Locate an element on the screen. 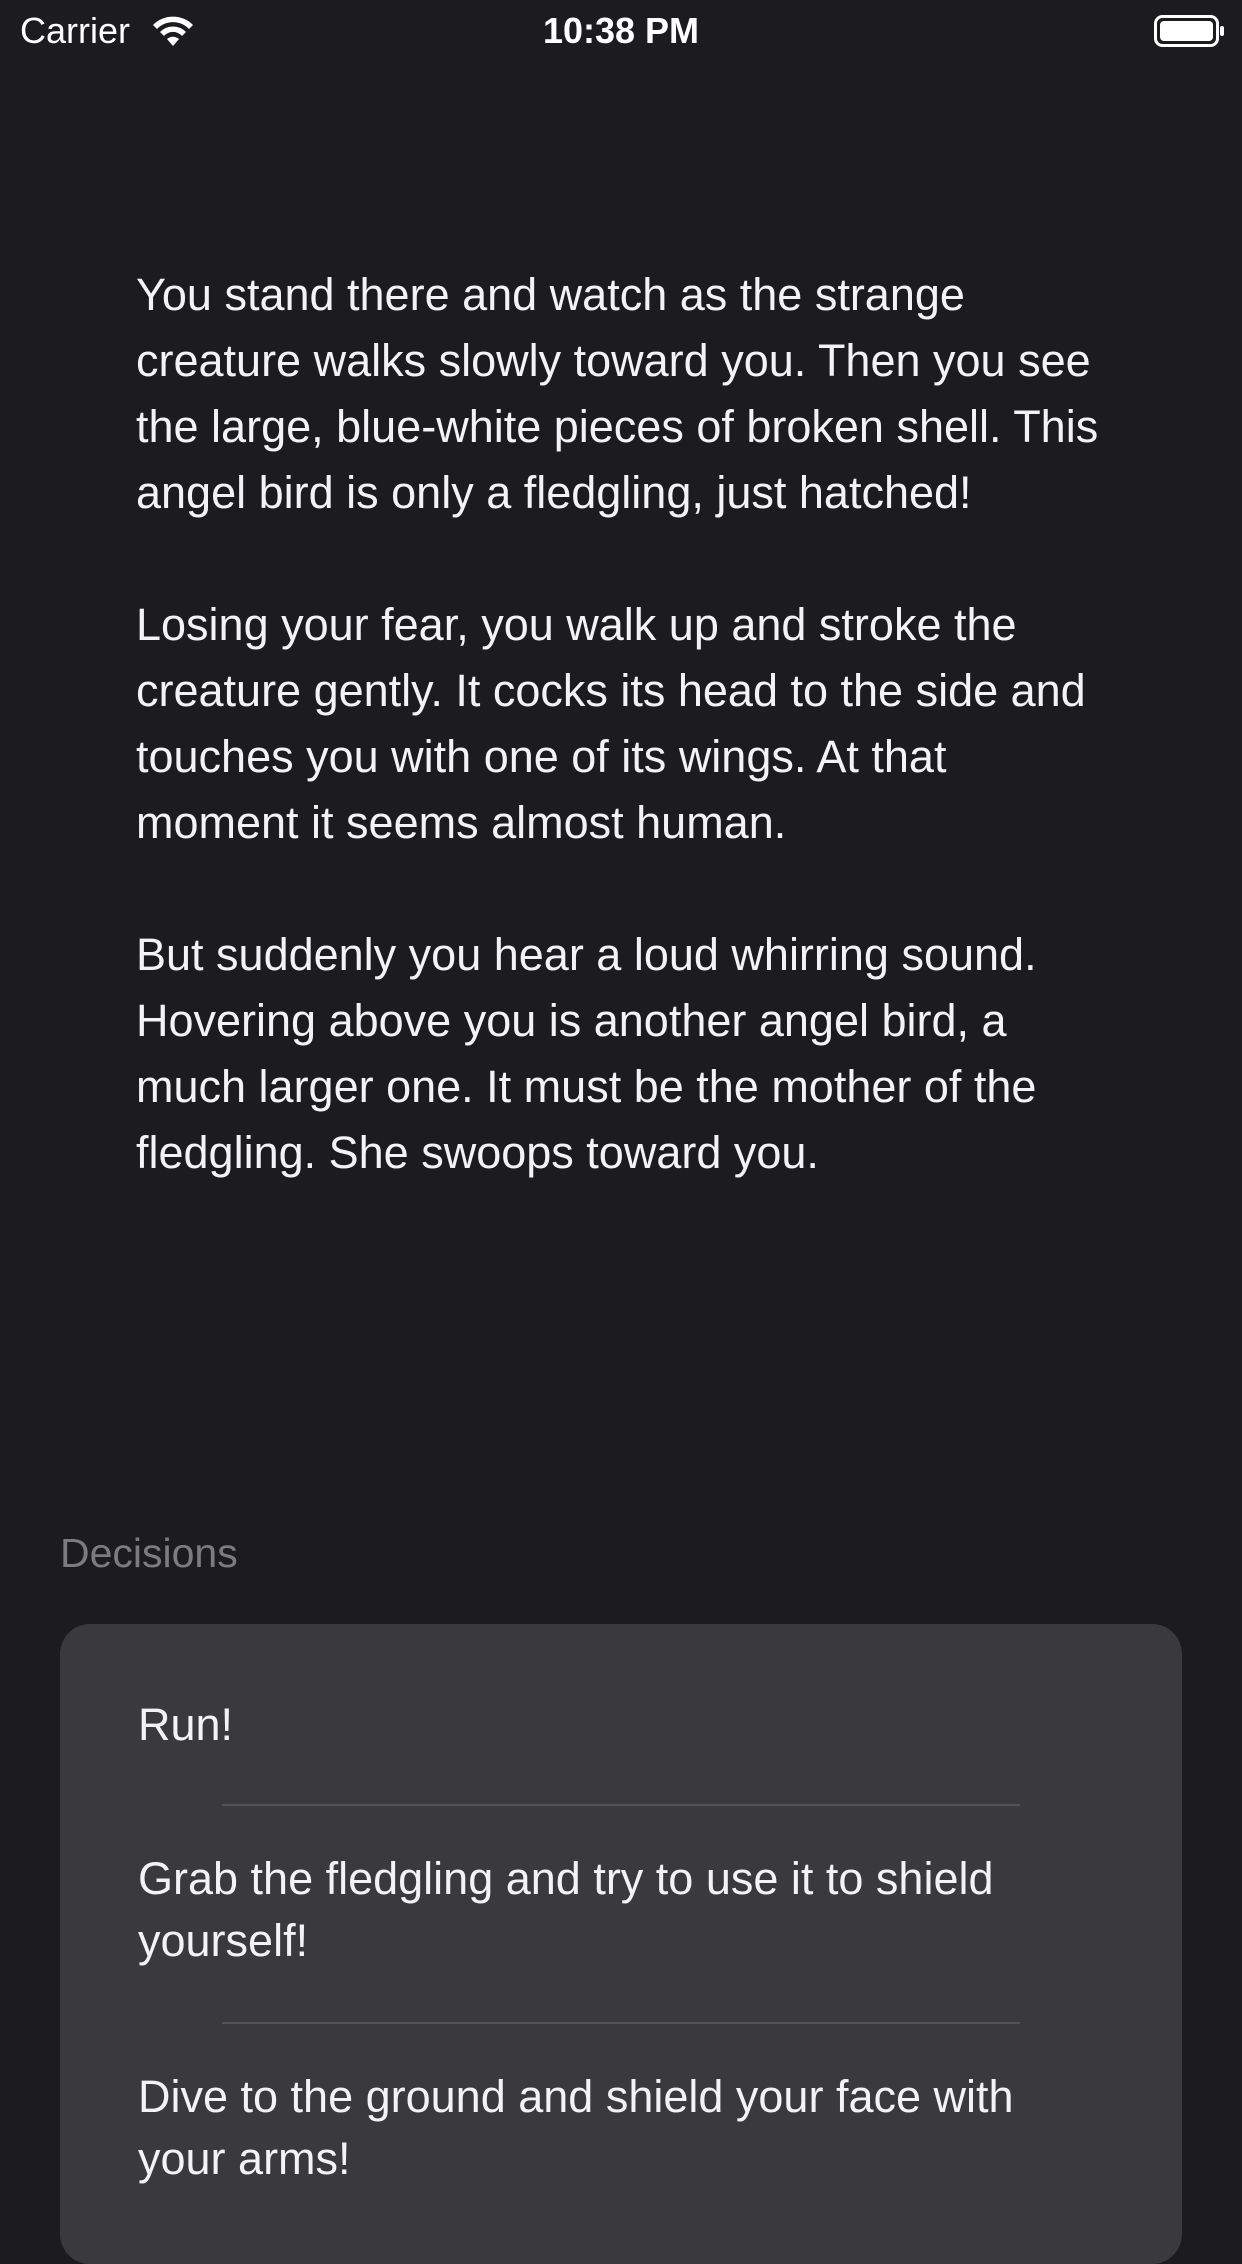 The height and width of the screenshot is (2264, 1242). status-bar: Carrier 10:38 PM is located at coordinates (621, 31).